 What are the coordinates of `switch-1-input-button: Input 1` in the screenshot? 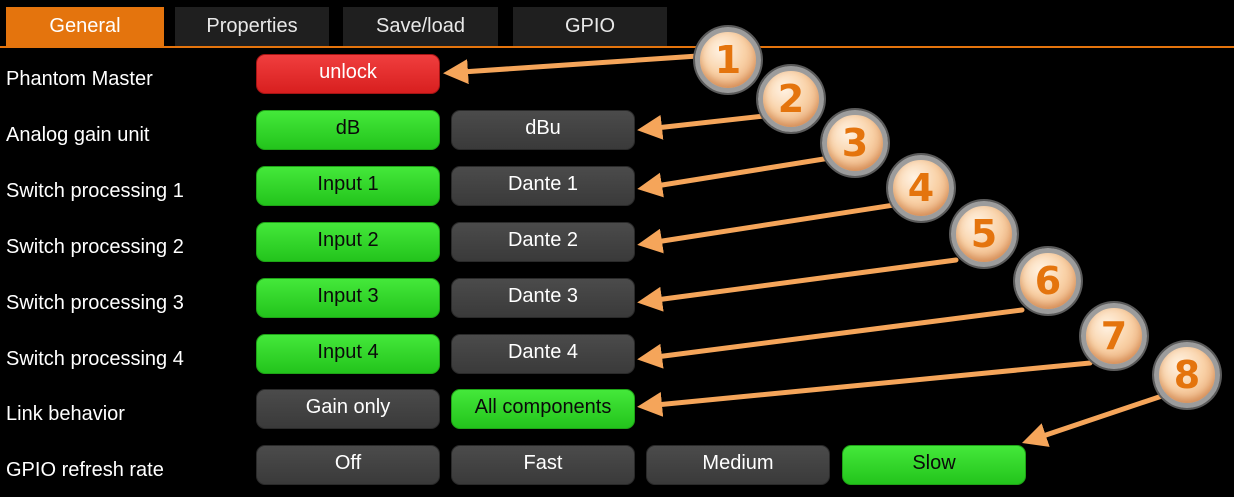 It's located at (348, 186).